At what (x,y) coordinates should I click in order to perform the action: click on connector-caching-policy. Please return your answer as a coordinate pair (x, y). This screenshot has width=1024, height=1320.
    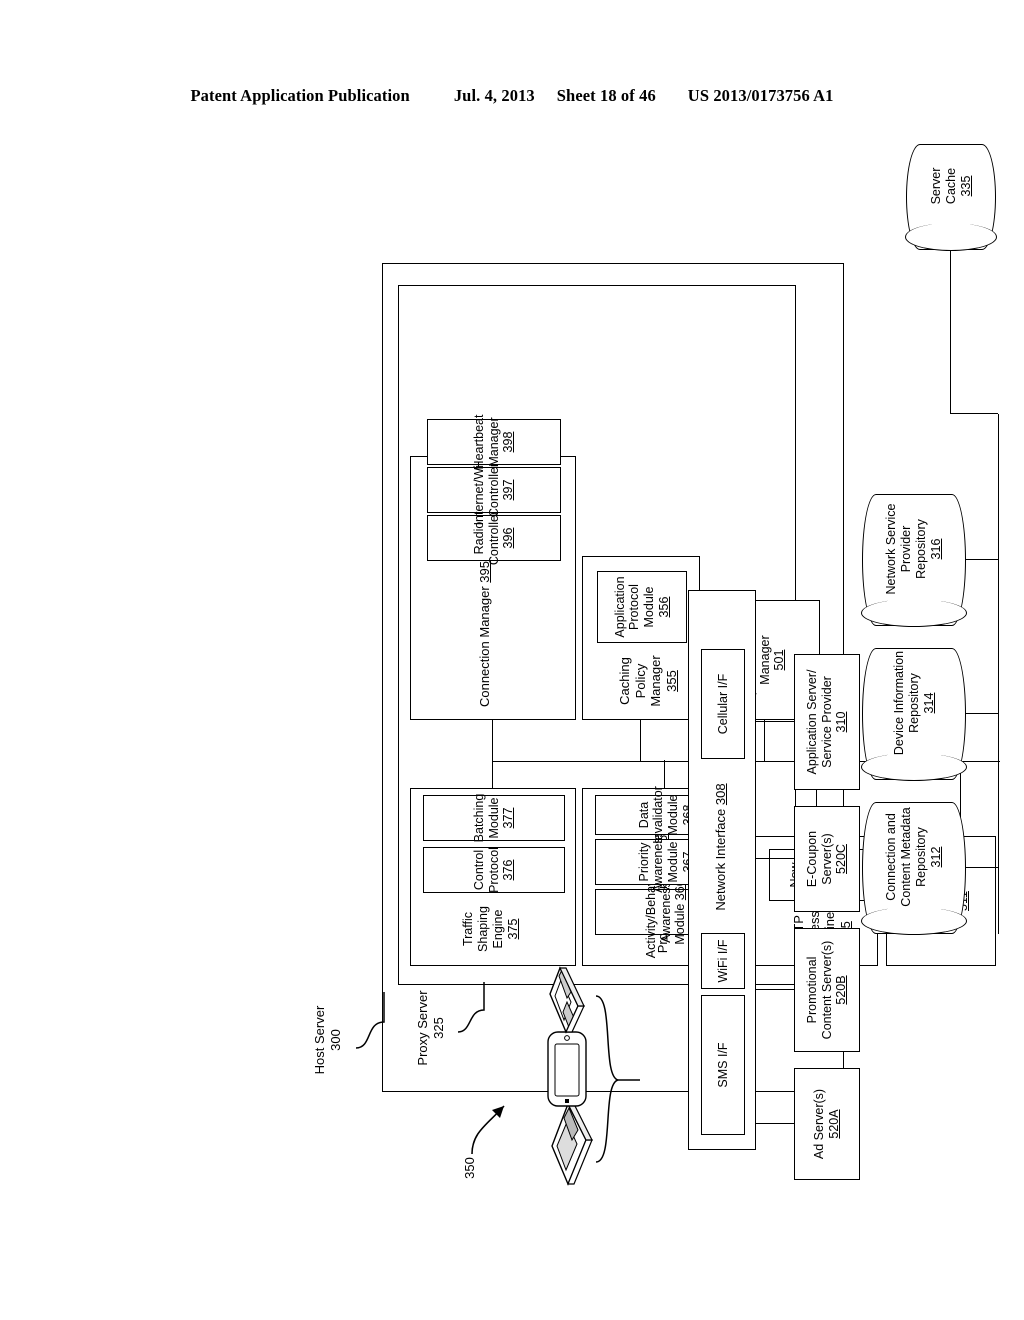
    Looking at the image, I should click on (641, 741).